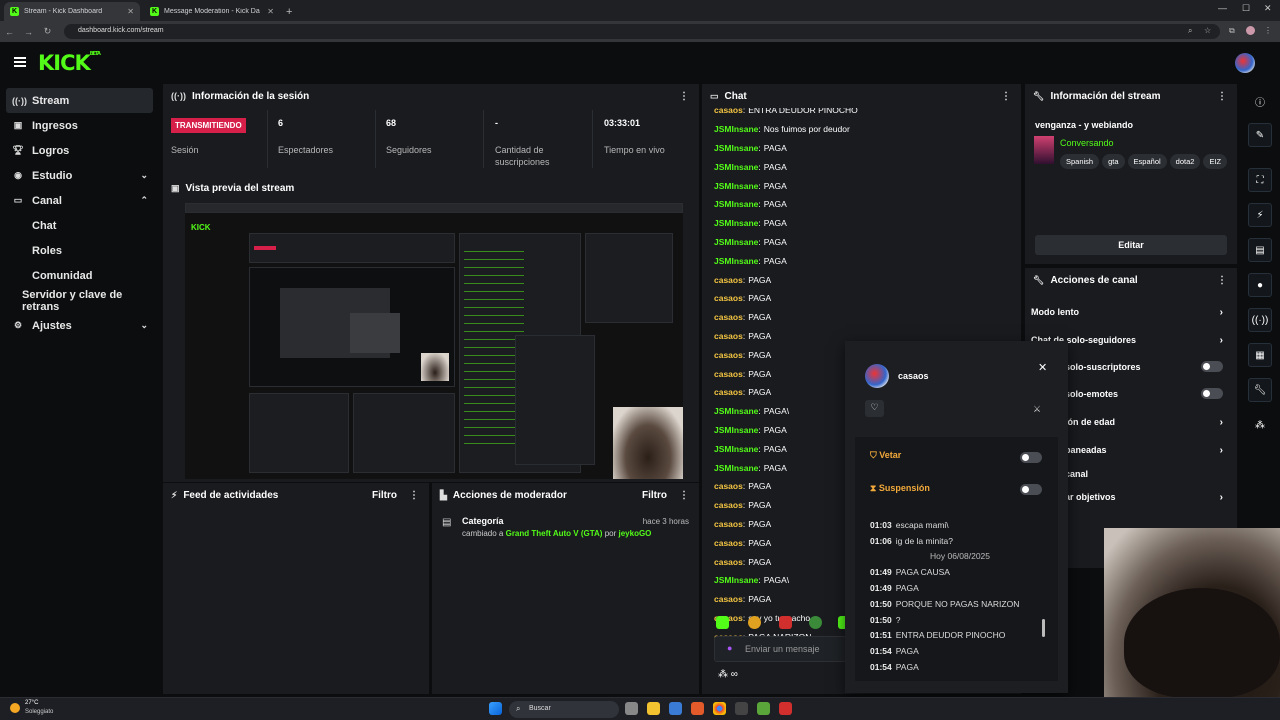 This screenshot has height=720, width=1280. What do you see at coordinates (20, 62) in the screenshot?
I see `hamburger-menu-icon` at bounding box center [20, 62].